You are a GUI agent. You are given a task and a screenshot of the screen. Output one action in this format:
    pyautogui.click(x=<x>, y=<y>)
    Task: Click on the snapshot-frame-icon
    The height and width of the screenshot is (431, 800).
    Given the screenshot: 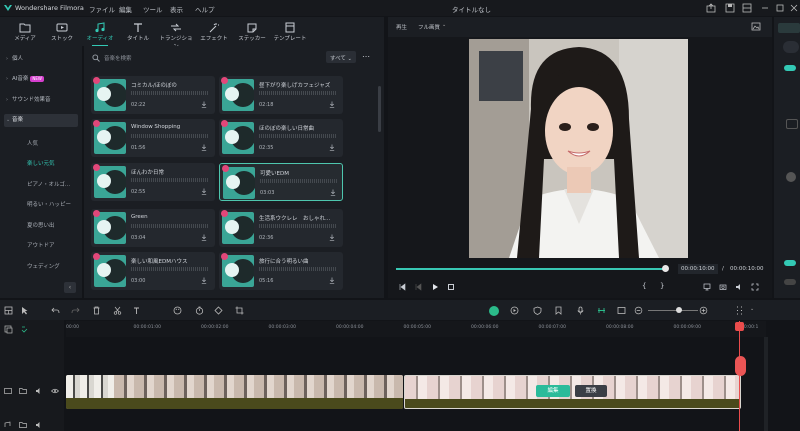 What is the action you would take?
    pyautogui.click(x=621, y=310)
    